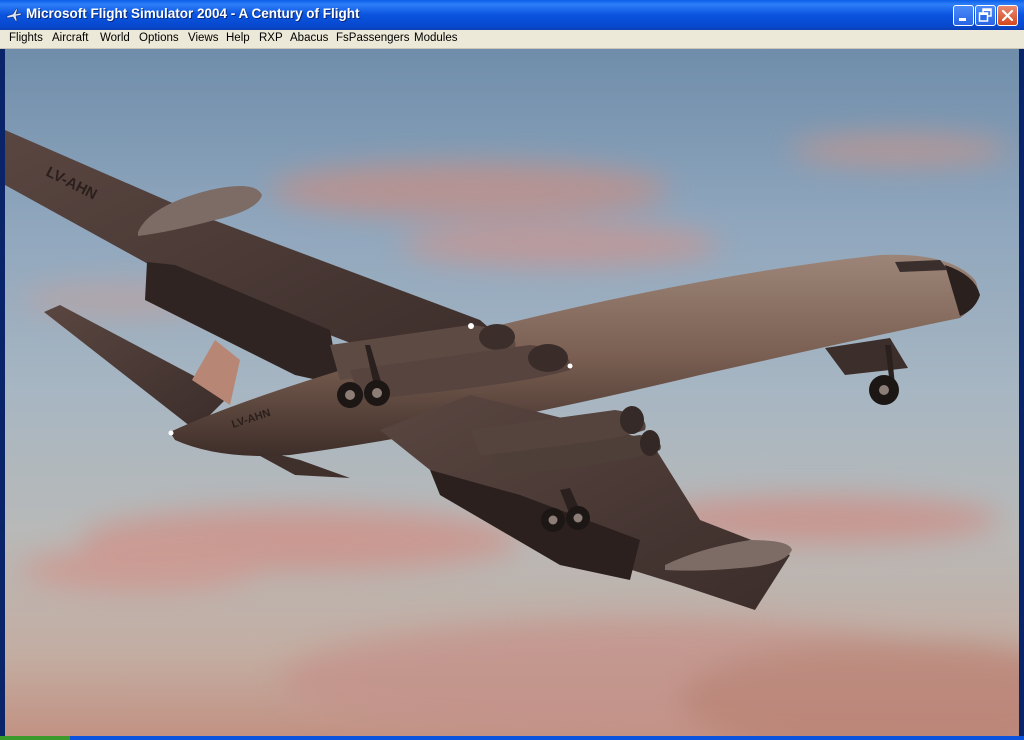 Image resolution: width=1024 pixels, height=740 pixels. Describe the element at coordinates (203, 38) in the screenshot. I see `menu-views: Views` at that location.